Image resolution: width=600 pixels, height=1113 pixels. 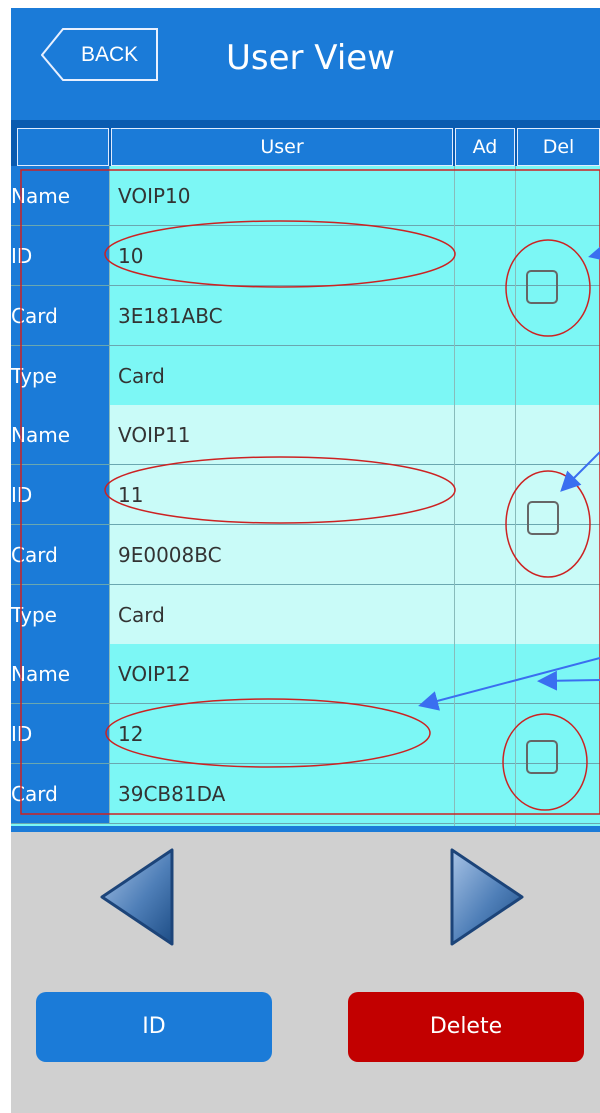 I want to click on delete-button: Delete, so click(x=466, y=1027).